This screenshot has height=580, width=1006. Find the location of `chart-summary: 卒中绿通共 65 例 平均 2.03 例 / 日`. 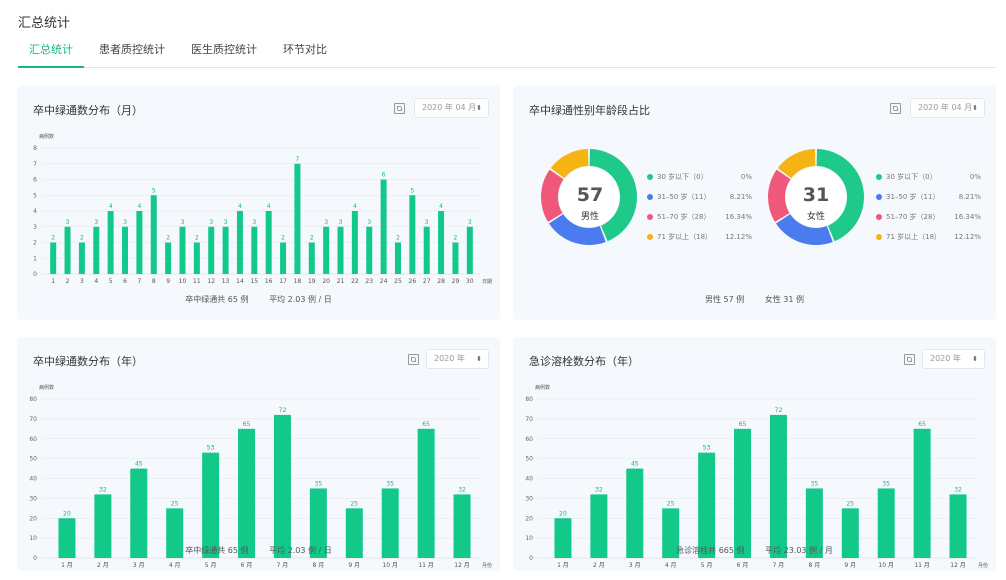

chart-summary: 卒中绿通共 65 例 平均 2.03 例 / 日 is located at coordinates (258, 550).